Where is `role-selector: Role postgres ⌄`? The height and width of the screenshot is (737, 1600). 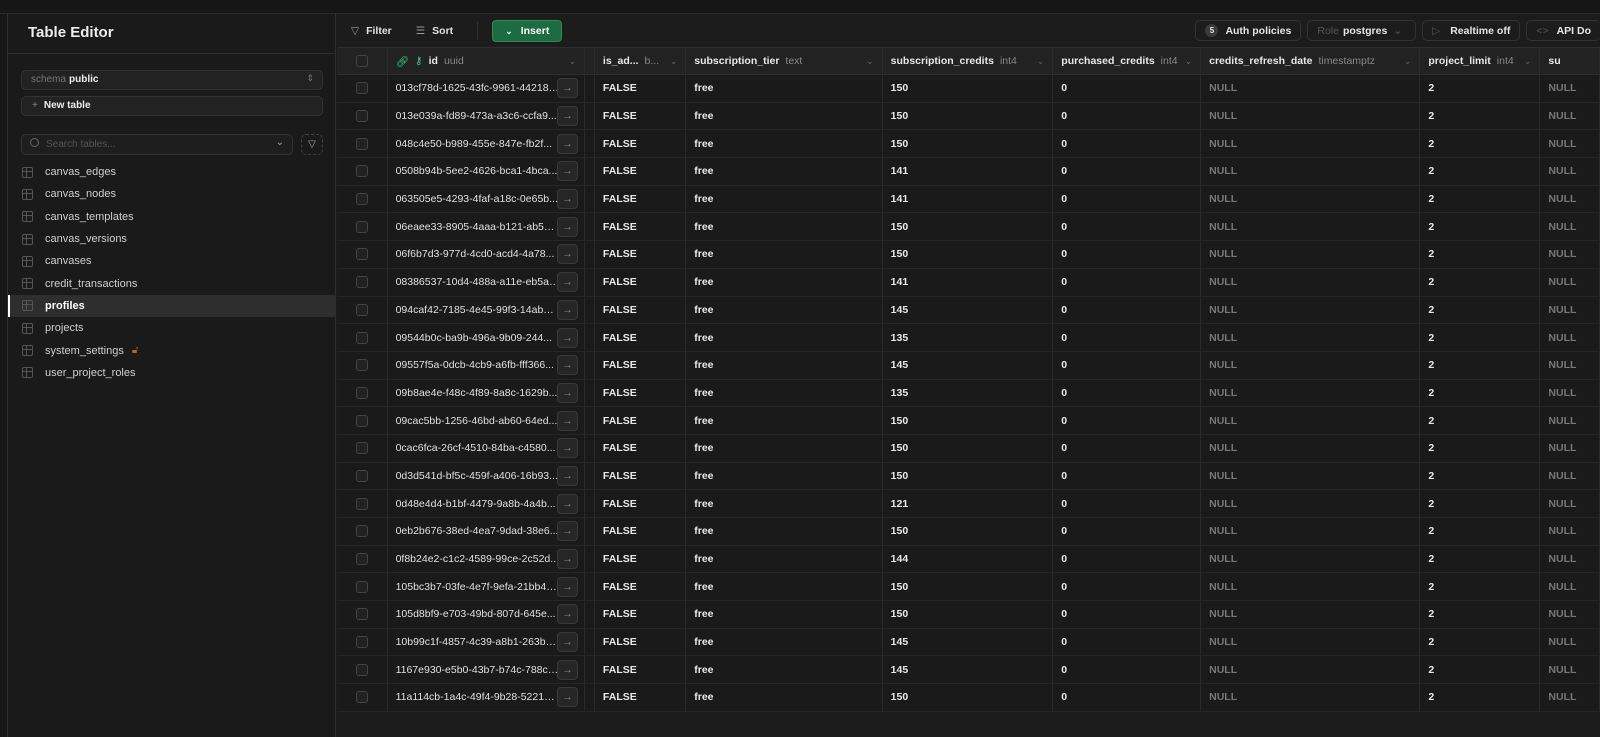 role-selector: Role postgres ⌄ is located at coordinates (1362, 30).